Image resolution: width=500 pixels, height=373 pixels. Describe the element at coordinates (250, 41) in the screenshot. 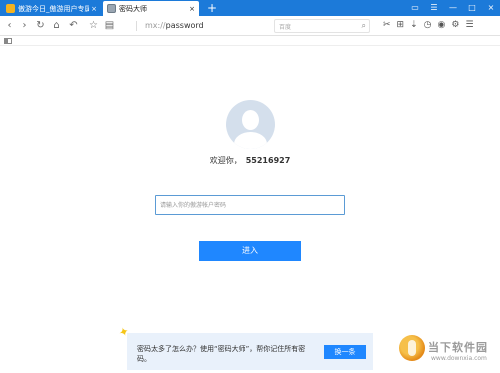

I see `bookmark-bar` at that location.